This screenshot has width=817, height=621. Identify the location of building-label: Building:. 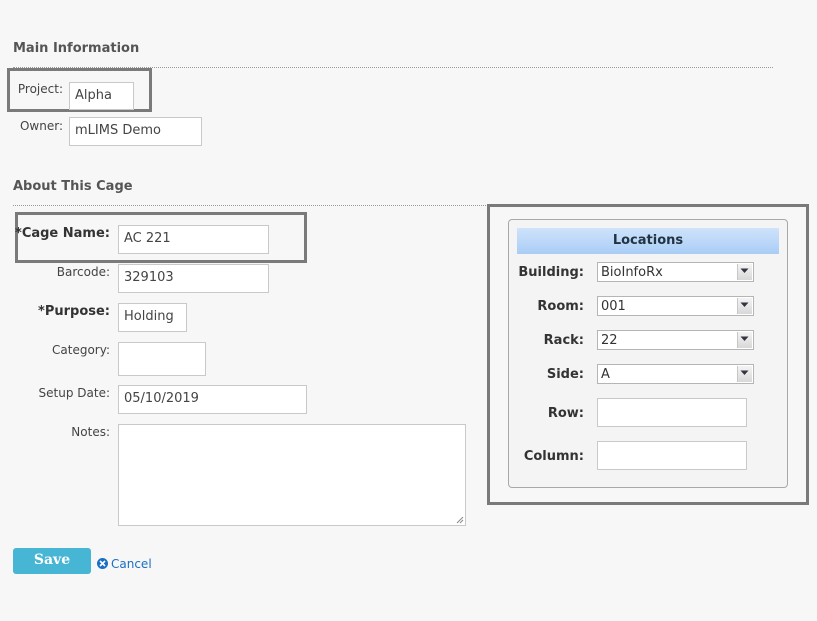
(551, 272).